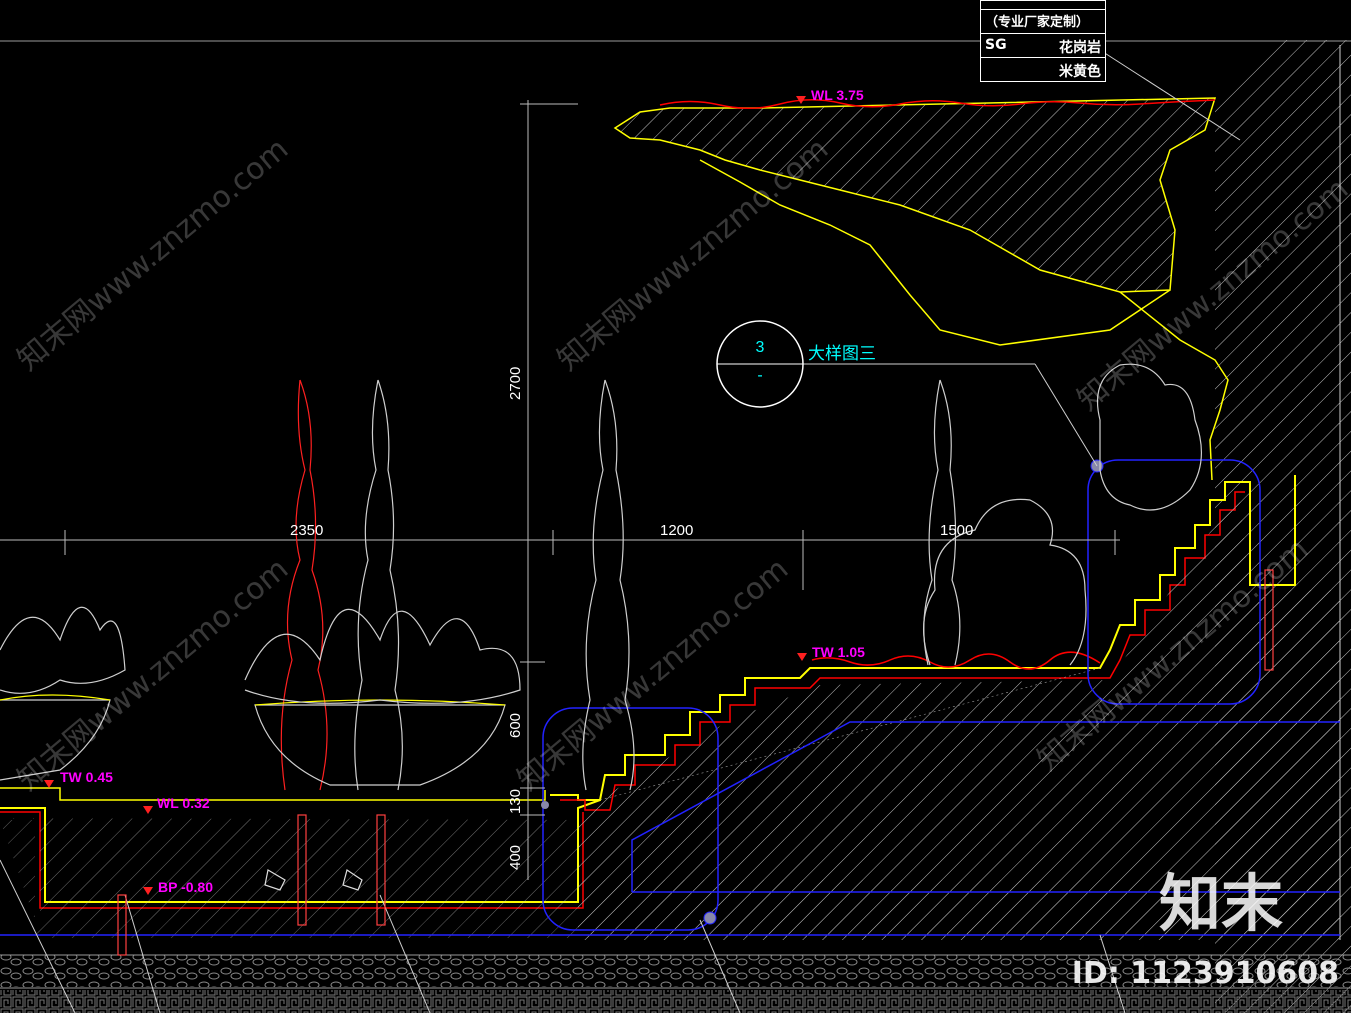 The image size is (1351, 1013). Describe the element at coordinates (86, 777) in the screenshot. I see `level-tw-left: TW 0.45` at that location.